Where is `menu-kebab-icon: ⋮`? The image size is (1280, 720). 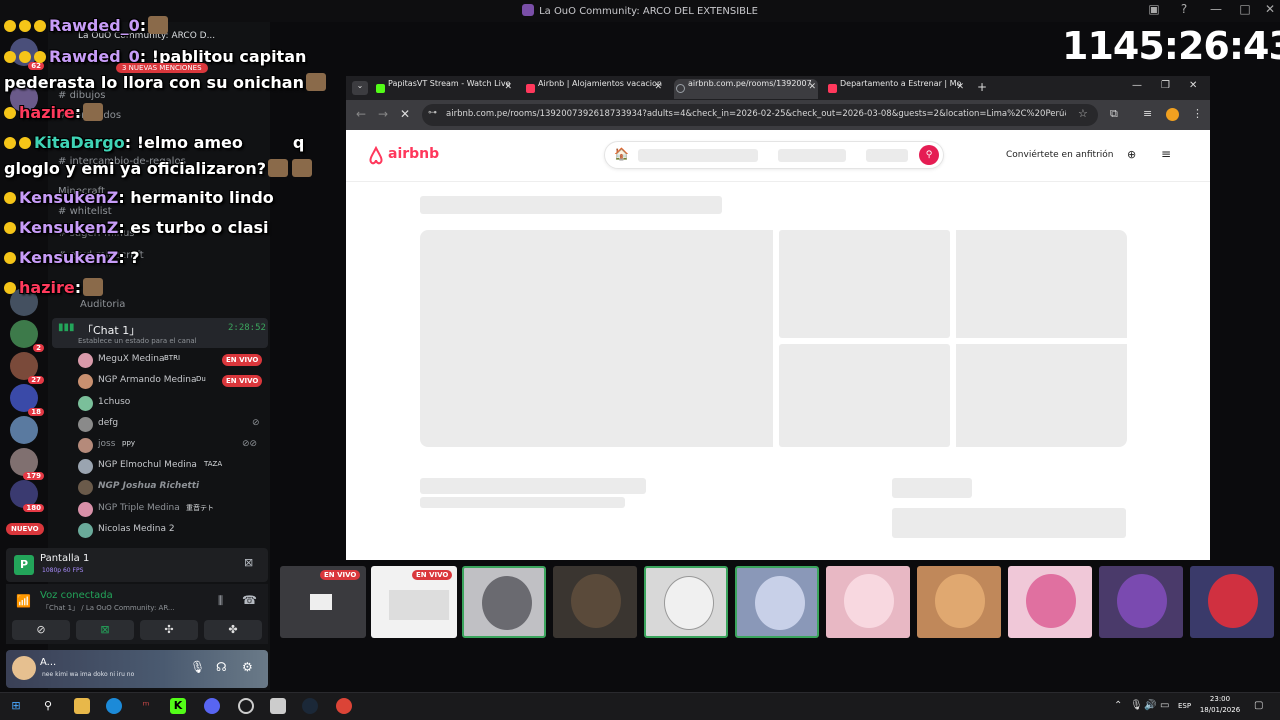
menu-kebab-icon: ⋮ is located at coordinates (1197, 113).